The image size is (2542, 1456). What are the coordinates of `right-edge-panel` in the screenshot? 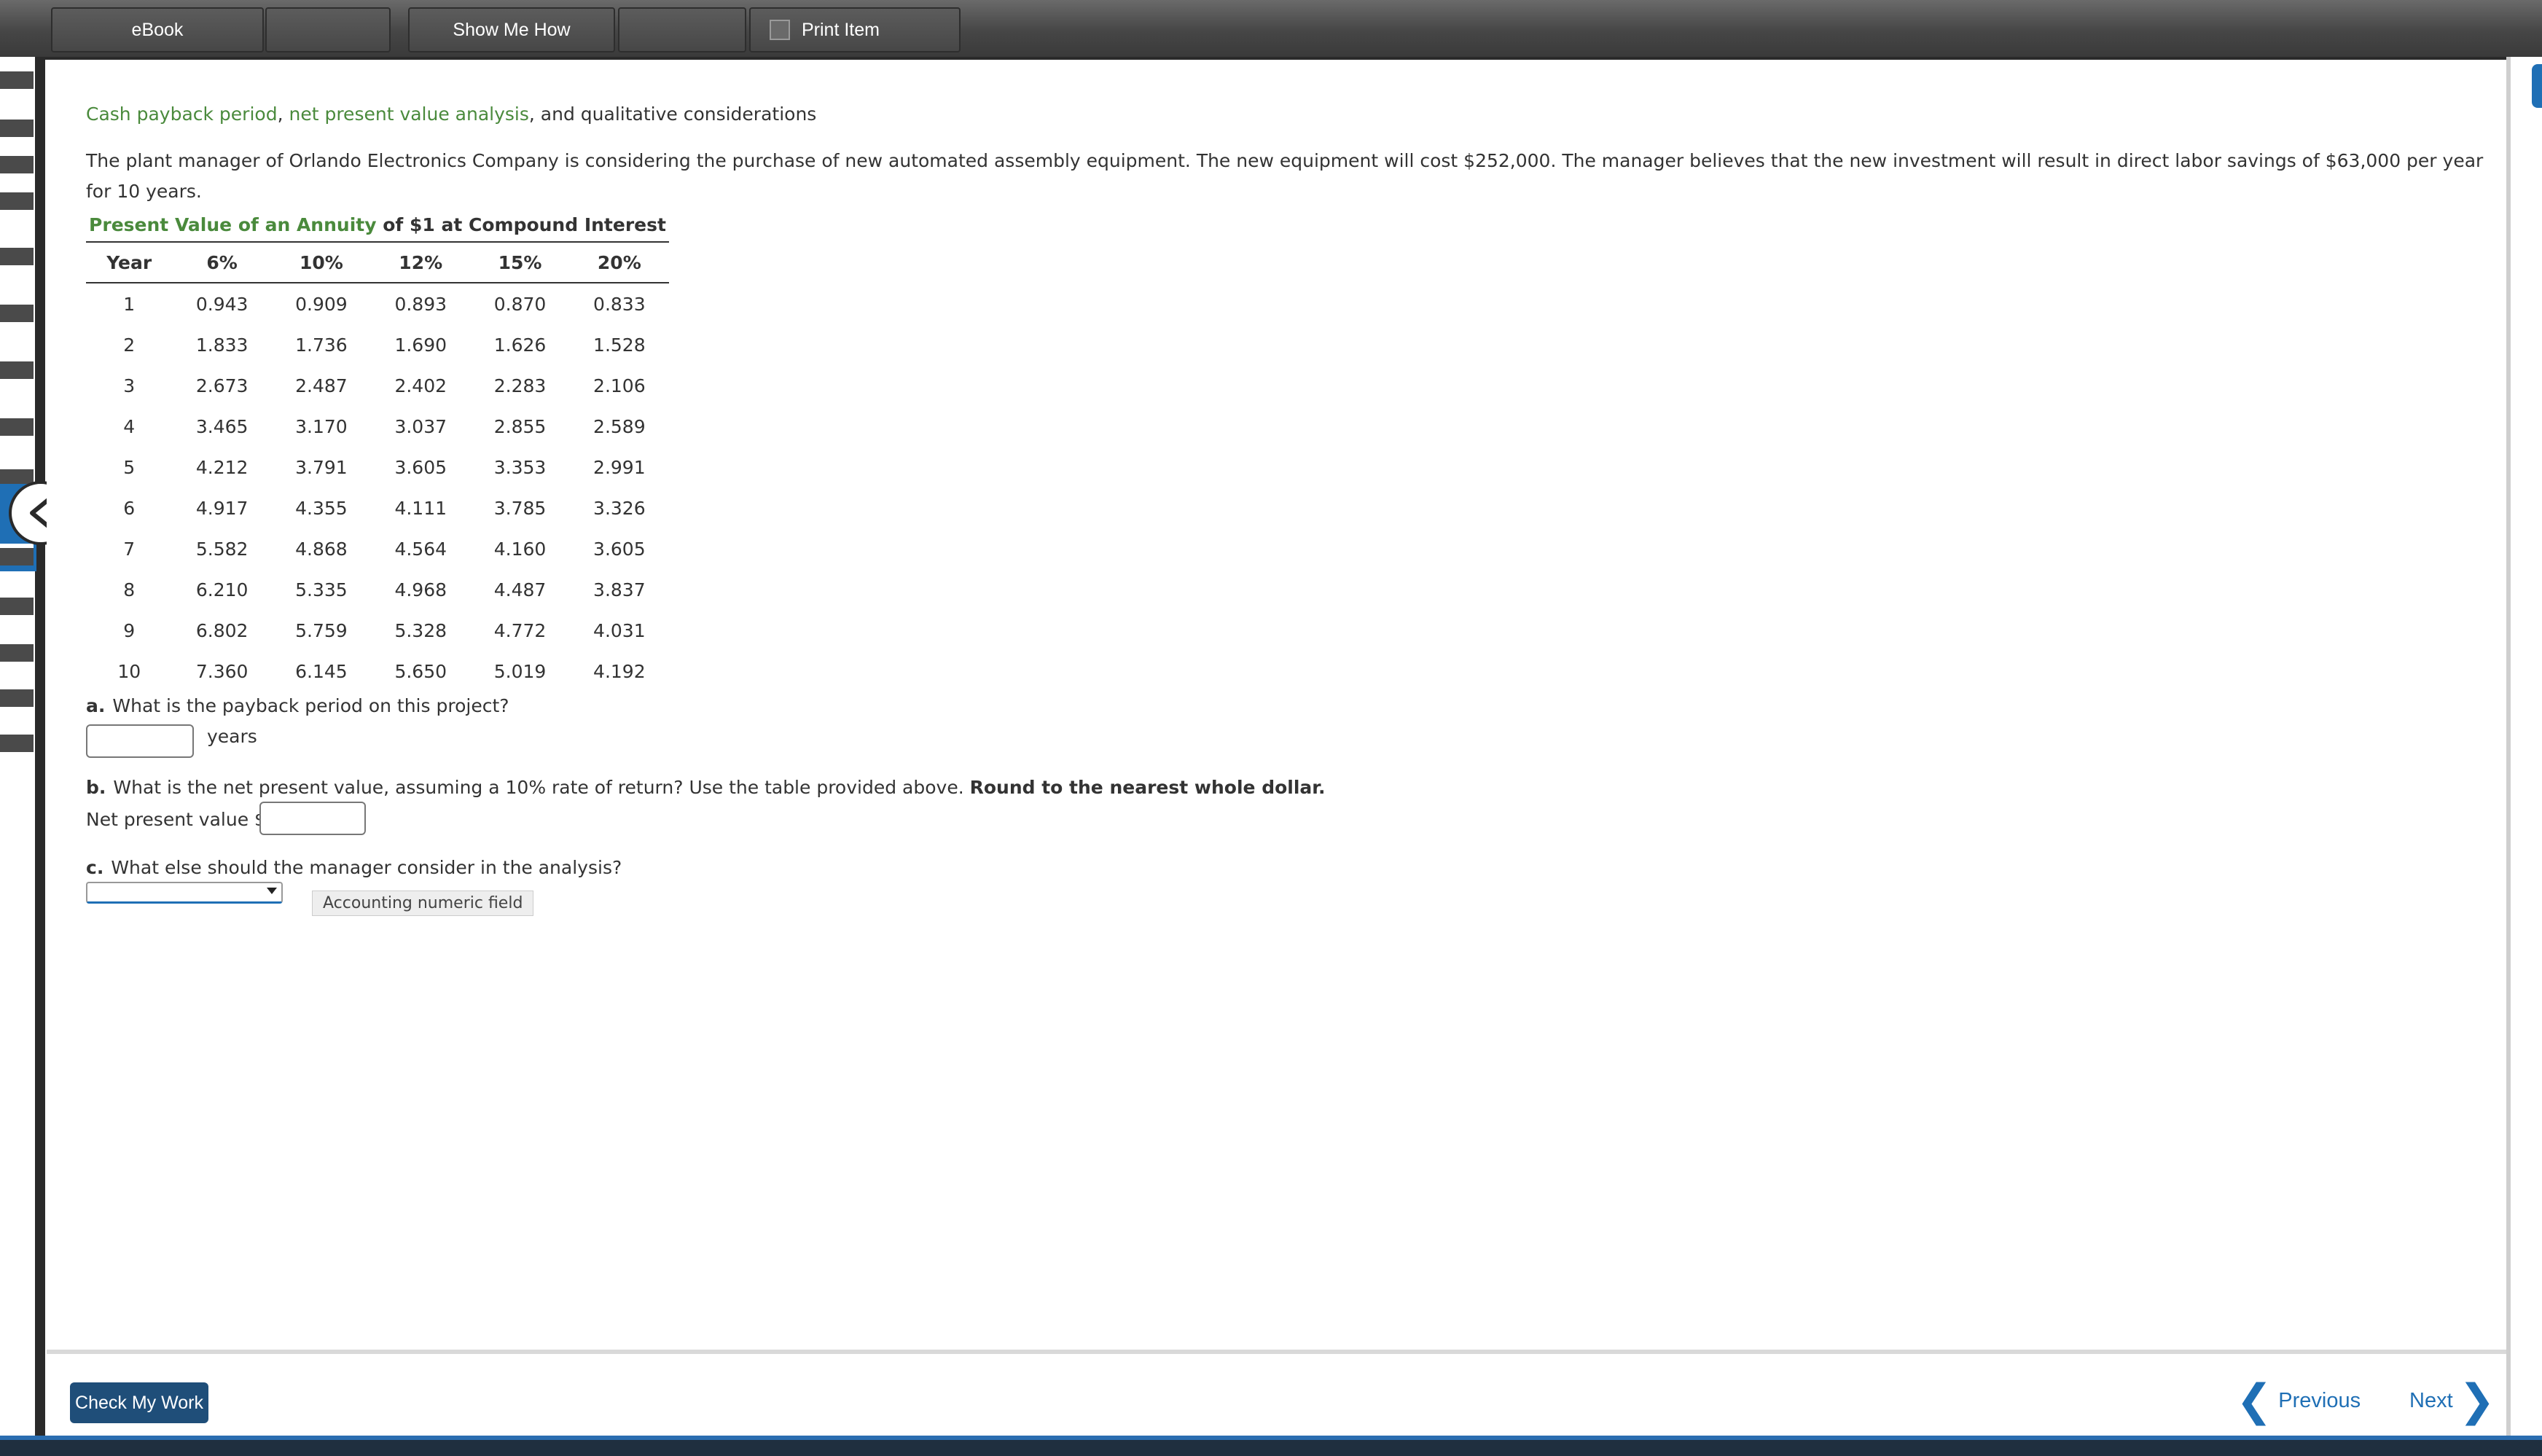 It's located at (2524, 756).